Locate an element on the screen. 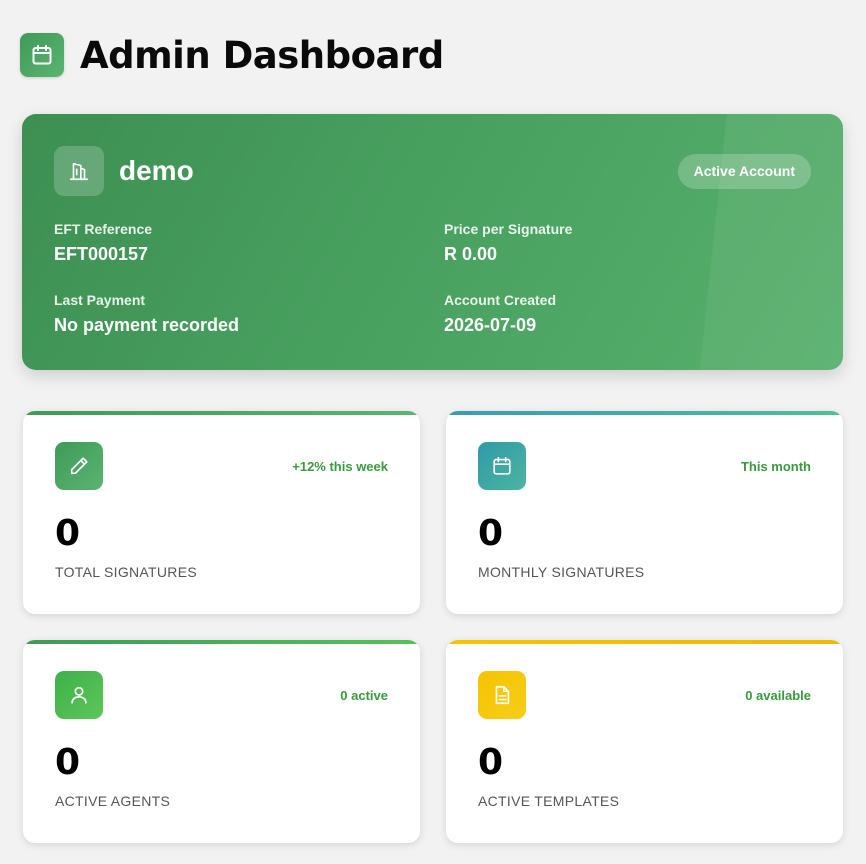 Image resolution: width=866 pixels, height=864 pixels. user-icon is located at coordinates (79, 695).